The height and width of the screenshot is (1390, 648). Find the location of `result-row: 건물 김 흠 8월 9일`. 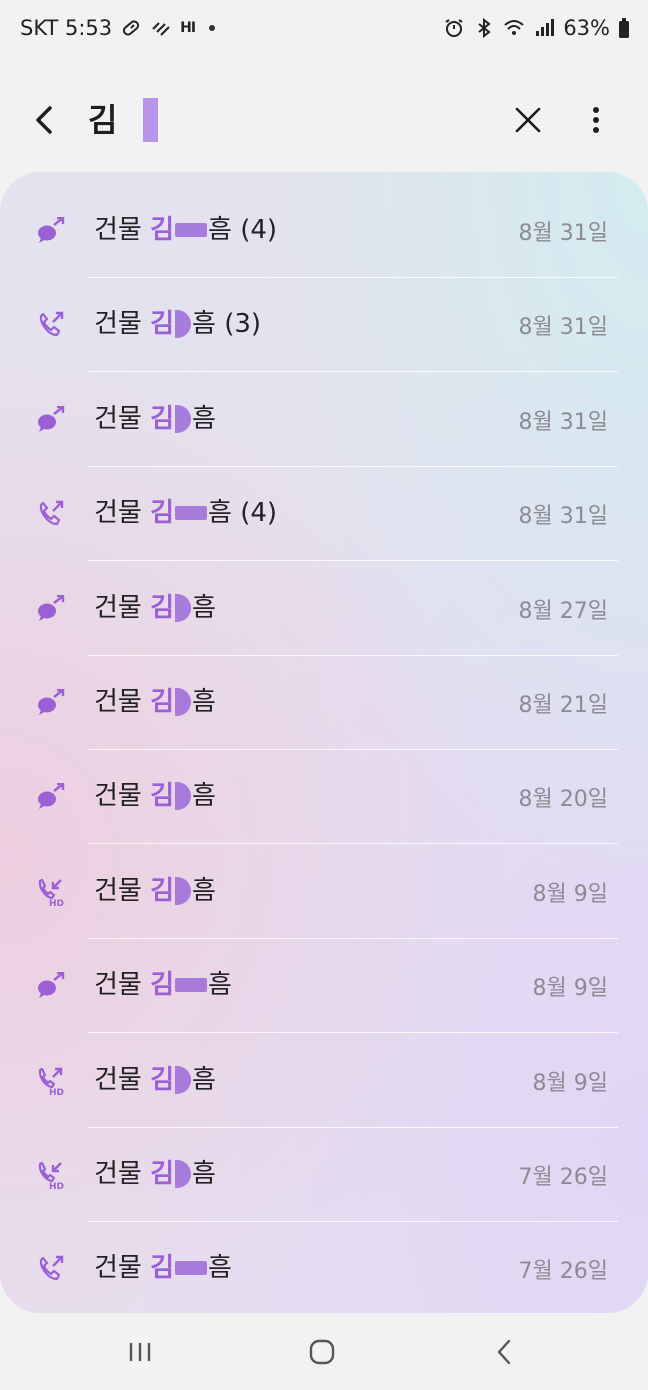

result-row: 건물 김 흠 8월 9일 is located at coordinates (324, 986).